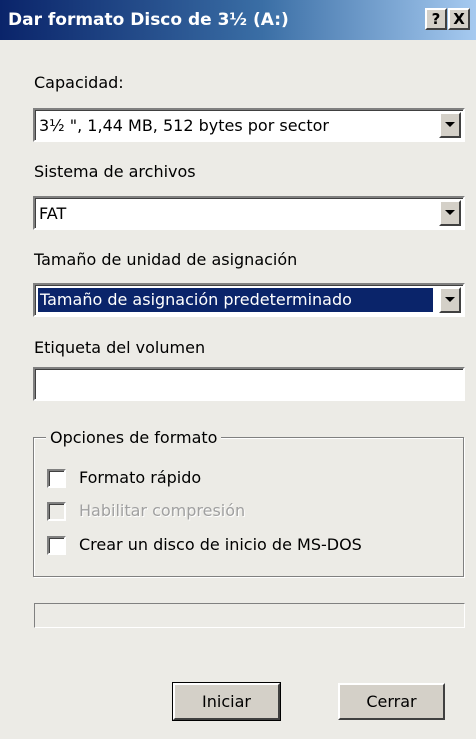  Describe the element at coordinates (56, 511) in the screenshot. I see `enable-compression-checkbox` at that location.